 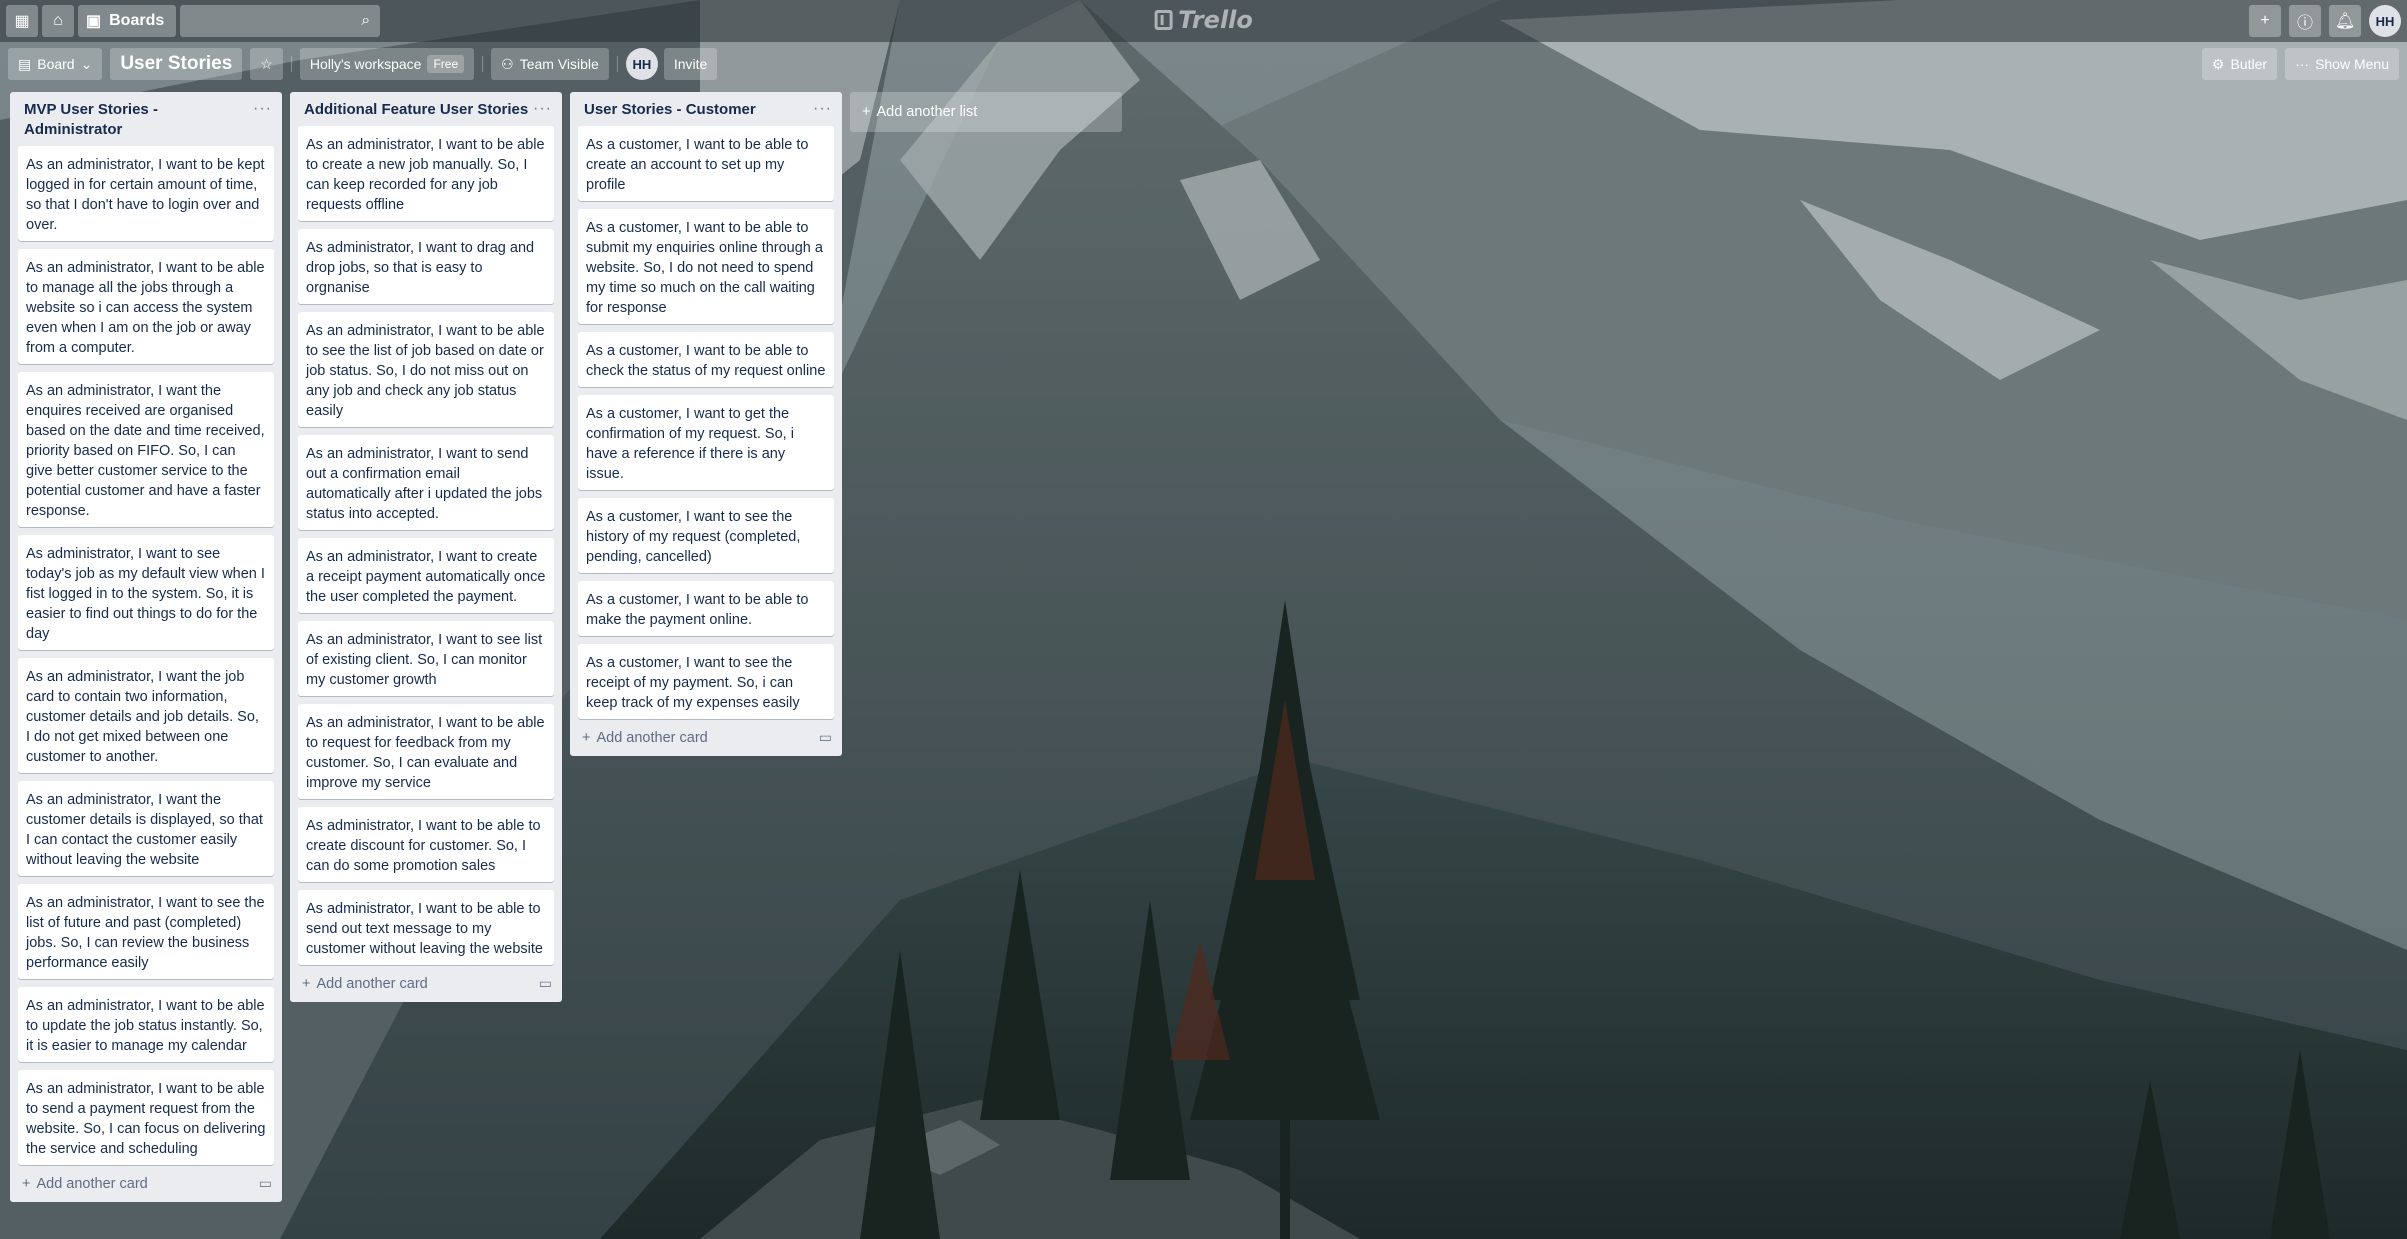 I want to click on visibility-button: ⚇ Team Visible, so click(x=550, y=64).